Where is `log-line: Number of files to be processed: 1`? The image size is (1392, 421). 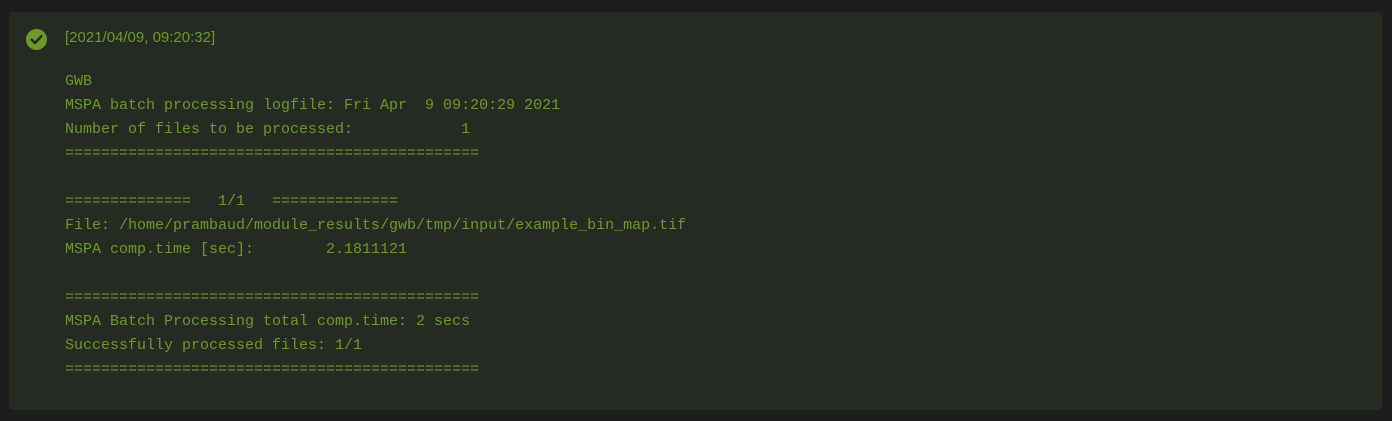
log-line: Number of files to be processed: 1 is located at coordinates (268, 129).